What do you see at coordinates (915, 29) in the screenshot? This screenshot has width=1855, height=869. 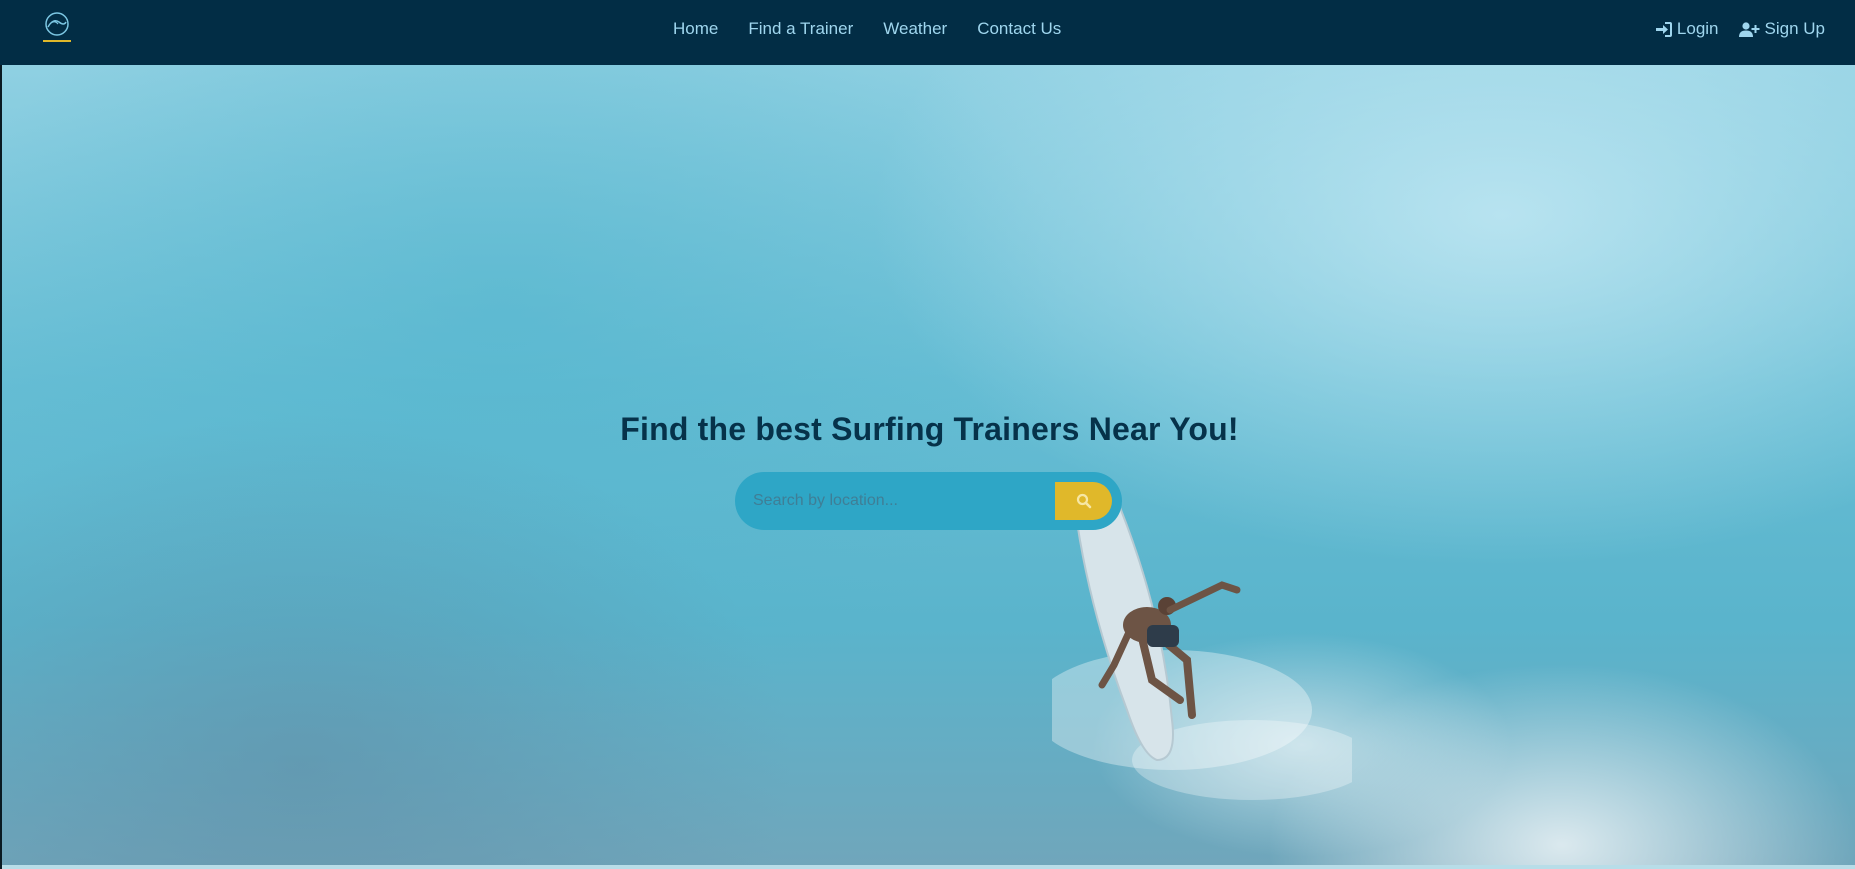 I see `nav-link-weather: Weather` at bounding box center [915, 29].